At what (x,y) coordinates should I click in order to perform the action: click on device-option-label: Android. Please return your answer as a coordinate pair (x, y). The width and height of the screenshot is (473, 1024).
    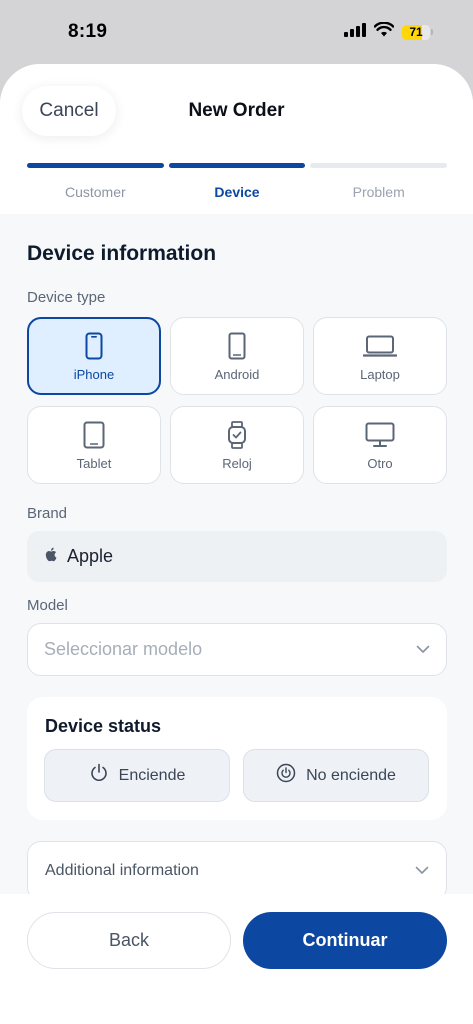
    Looking at the image, I should click on (237, 374).